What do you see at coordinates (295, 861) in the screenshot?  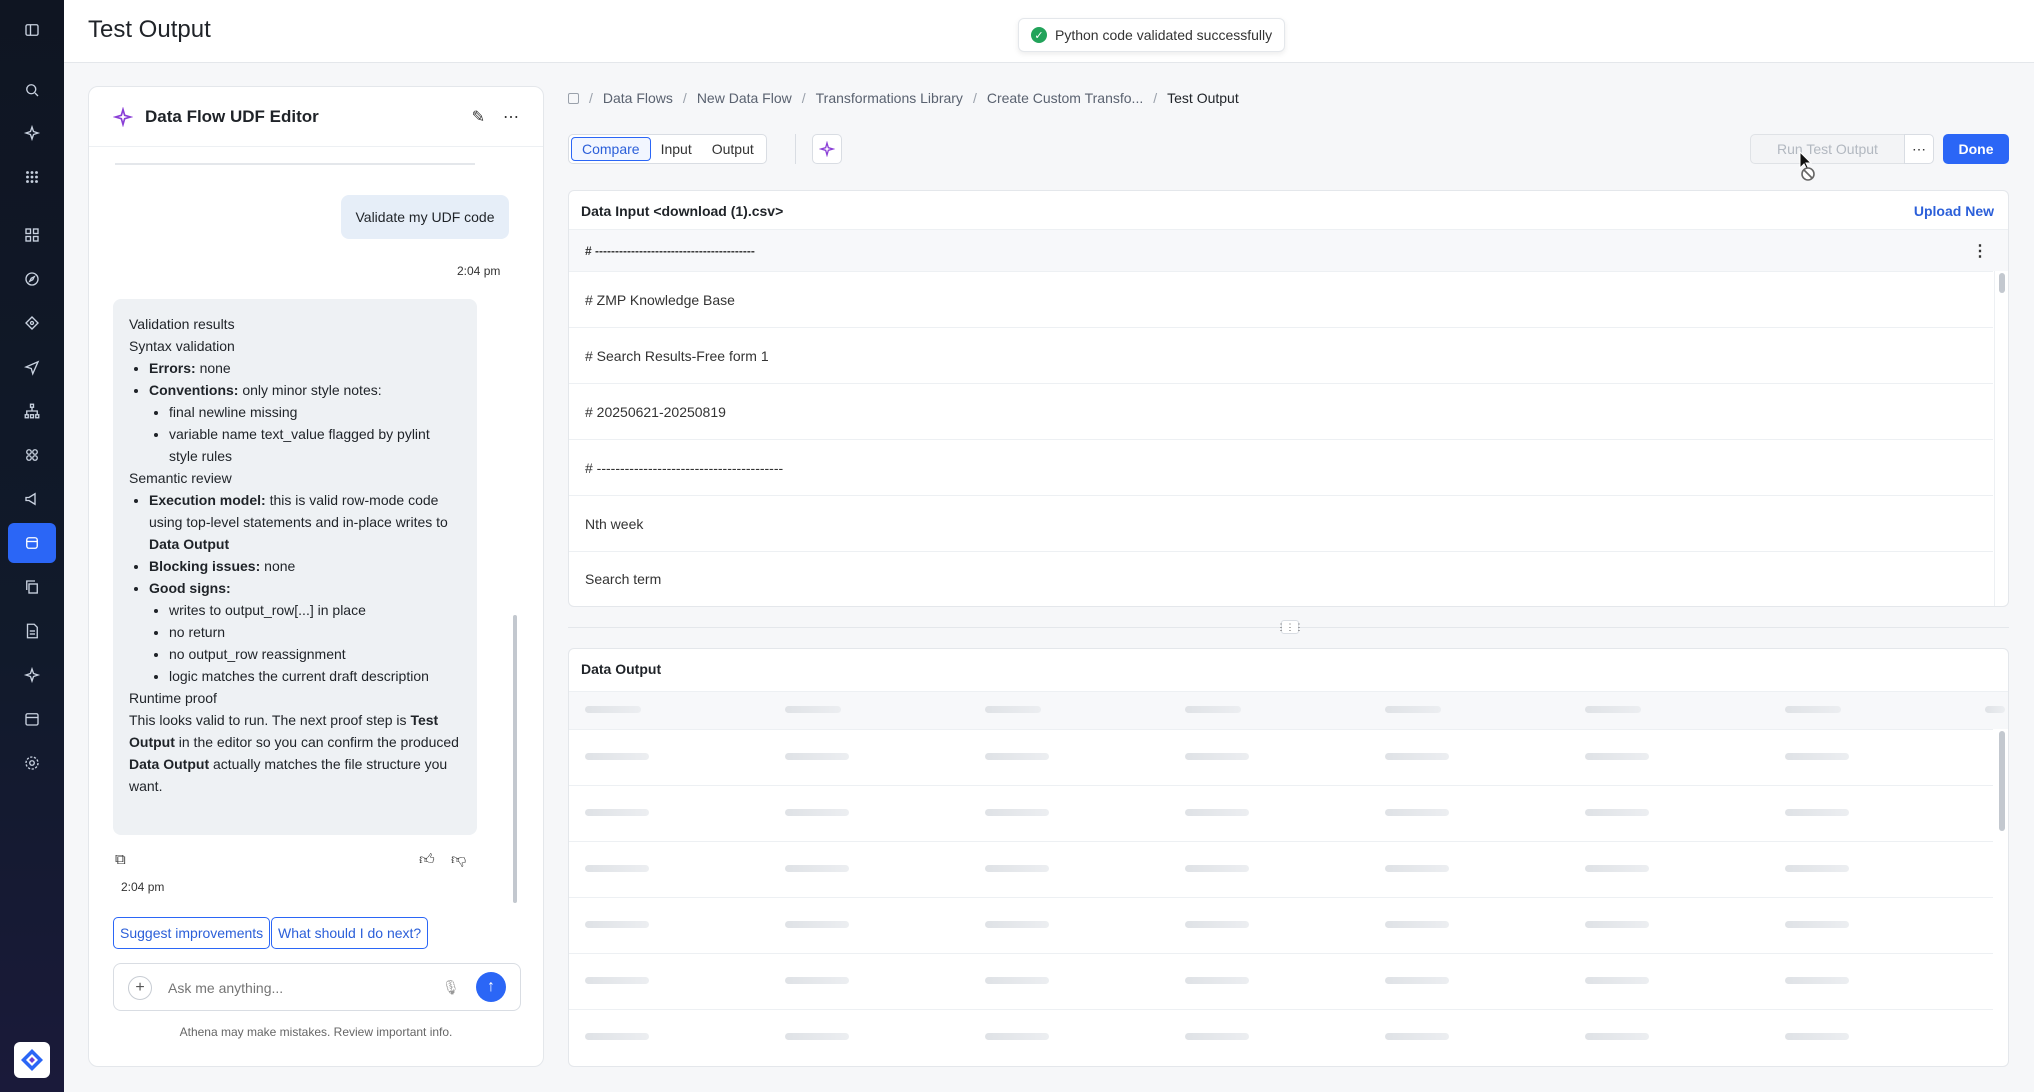 I see `message-actions: ⧉ 👍︎ 👎︎` at bounding box center [295, 861].